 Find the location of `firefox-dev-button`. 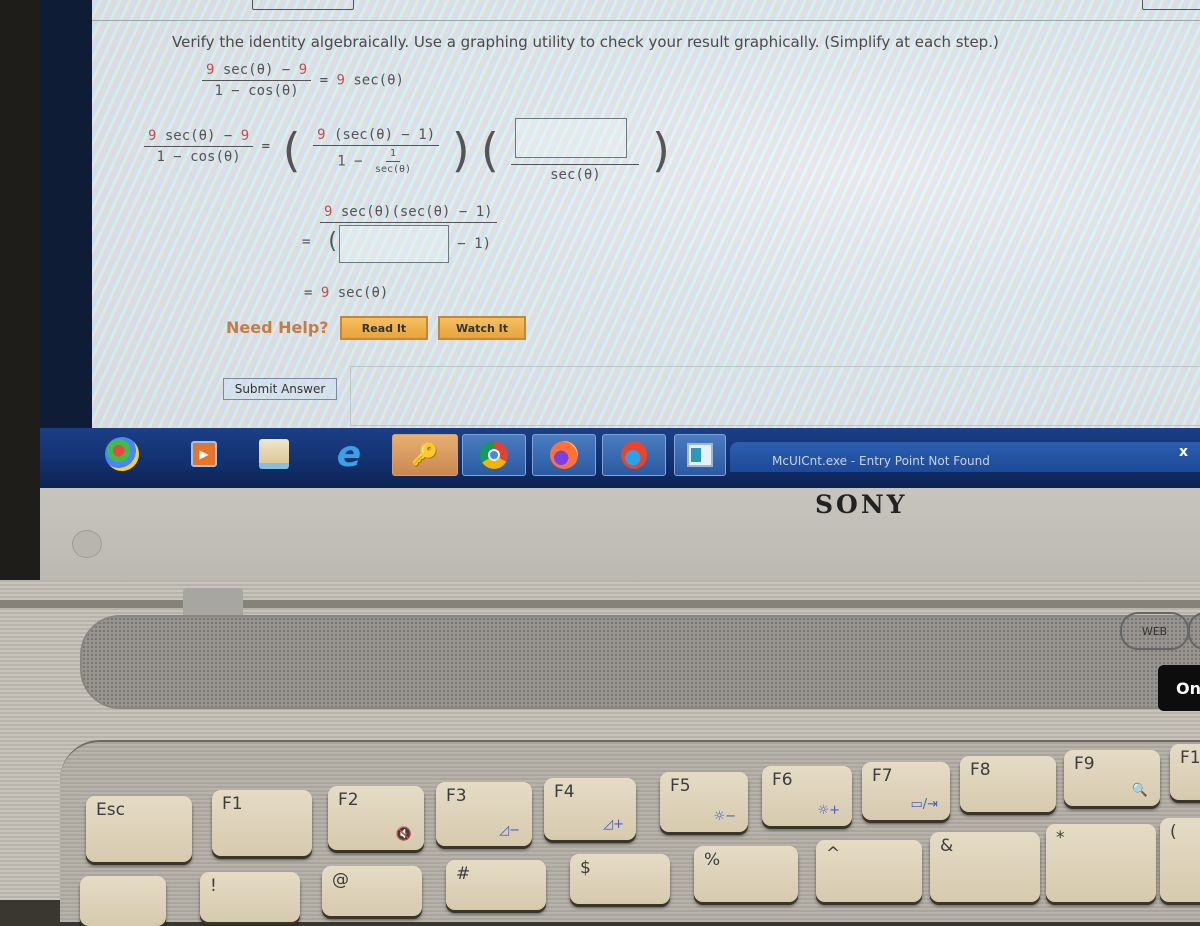

firefox-dev-button is located at coordinates (634, 455).